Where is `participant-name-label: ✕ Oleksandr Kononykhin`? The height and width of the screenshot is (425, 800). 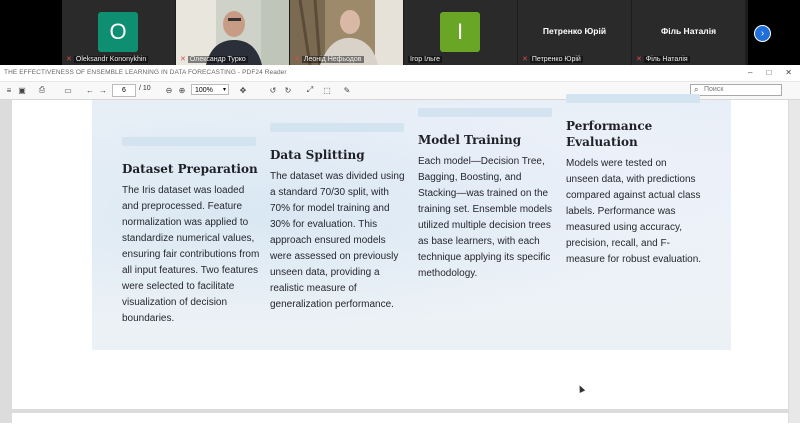
participant-name-label: ✕ Oleksandr Kononykhin is located at coordinates (119, 59).